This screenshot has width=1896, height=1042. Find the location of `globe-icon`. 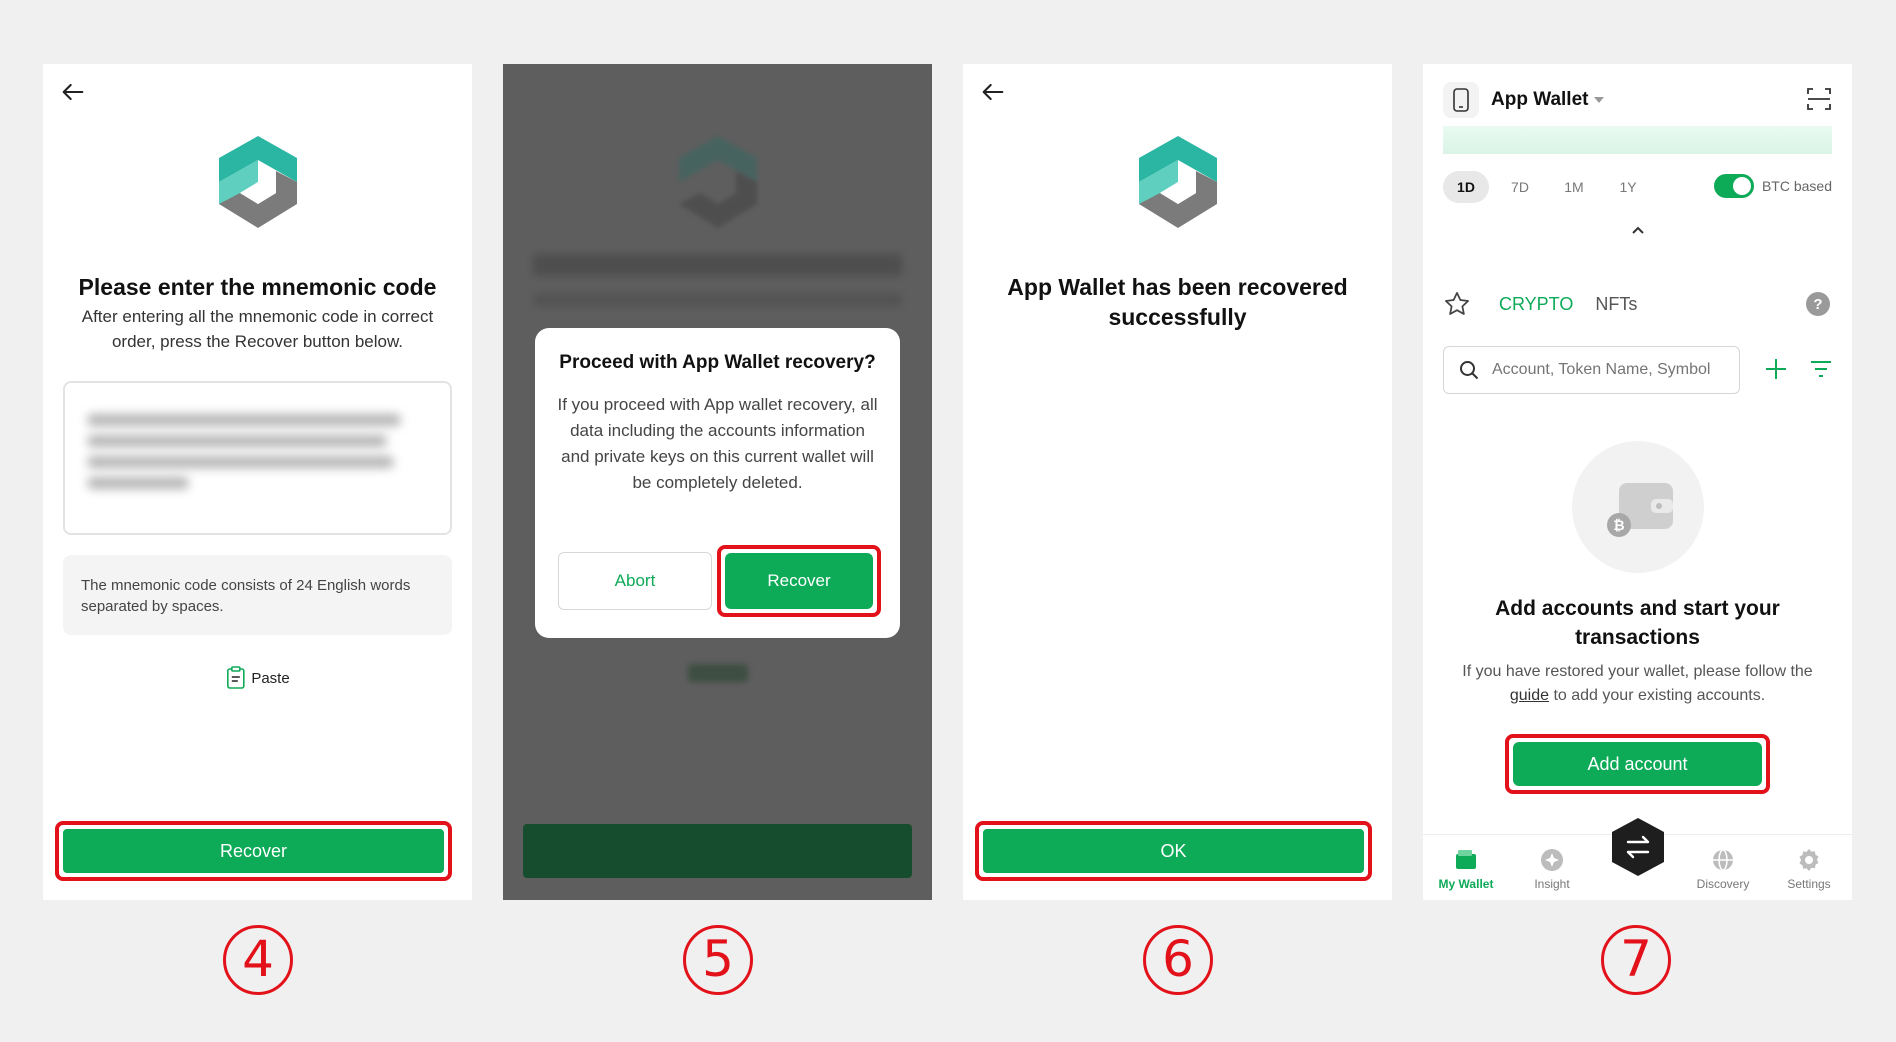

globe-icon is located at coordinates (1723, 860).